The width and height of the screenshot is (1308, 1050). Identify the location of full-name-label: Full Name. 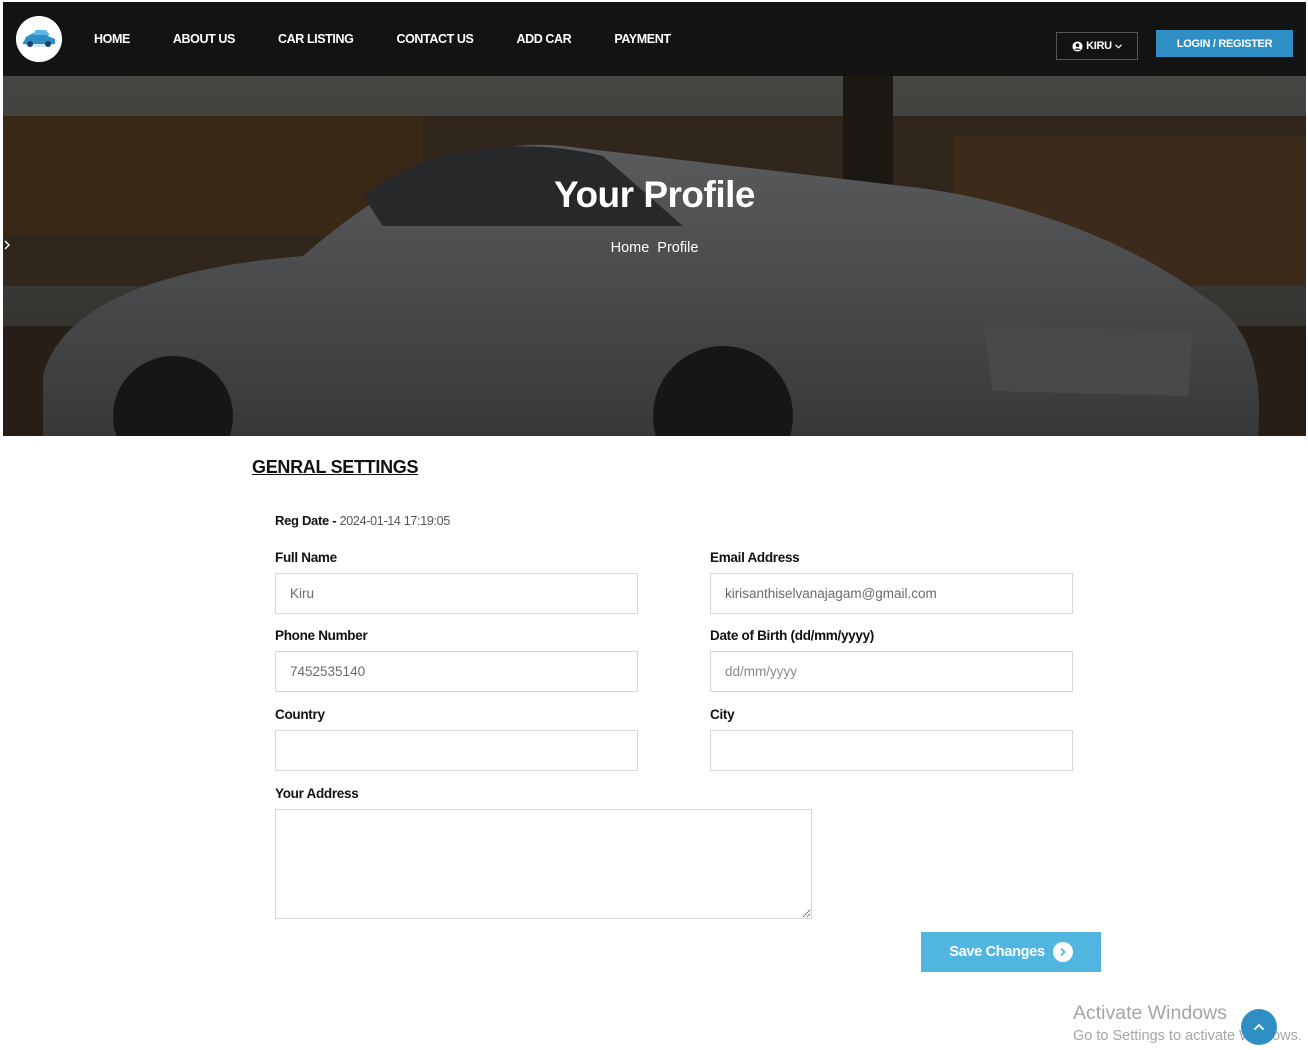
(306, 557).